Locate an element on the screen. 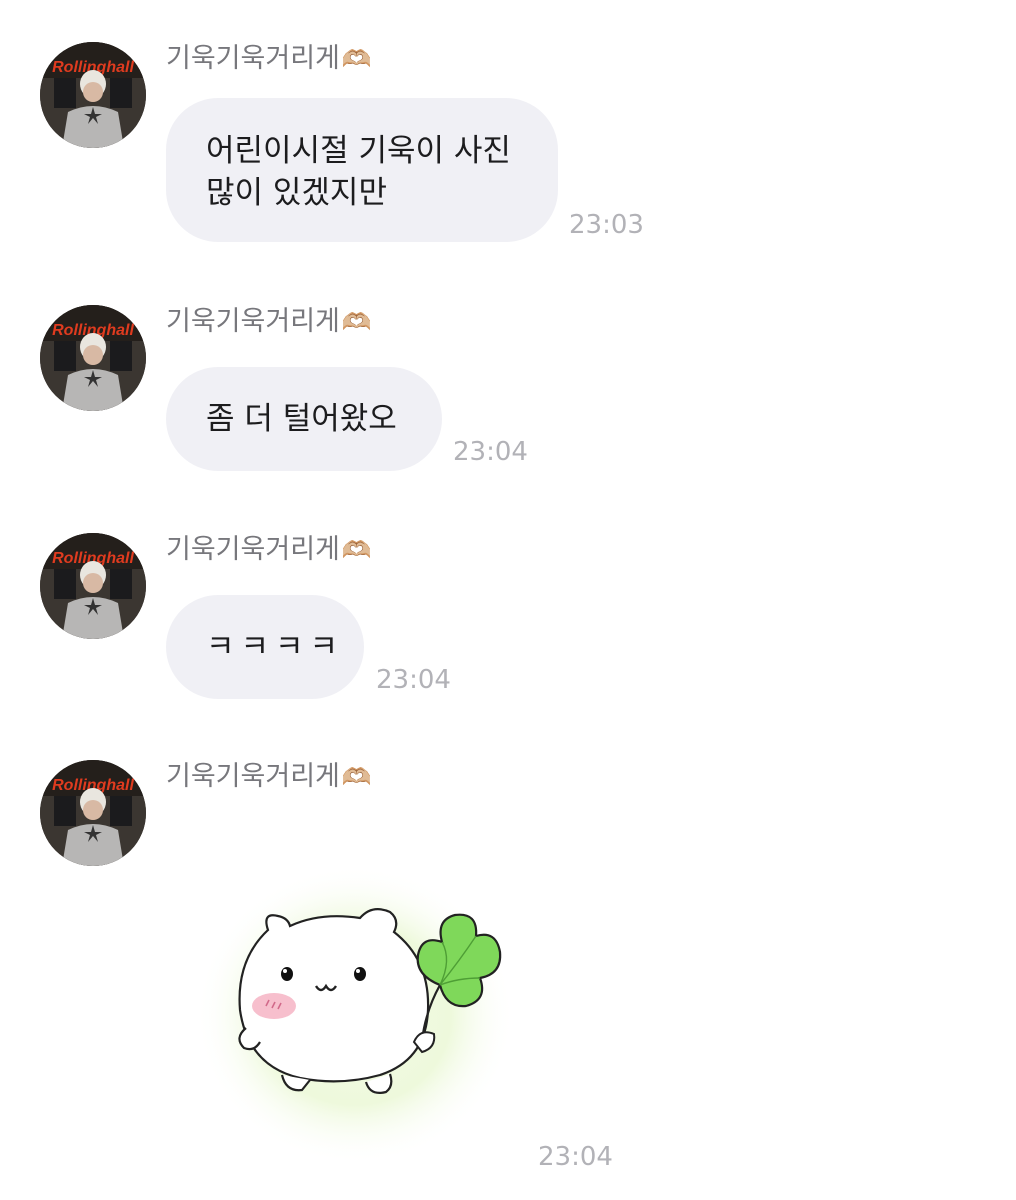  message-text: 좀 더 털어왔오 is located at coordinates (301, 419).